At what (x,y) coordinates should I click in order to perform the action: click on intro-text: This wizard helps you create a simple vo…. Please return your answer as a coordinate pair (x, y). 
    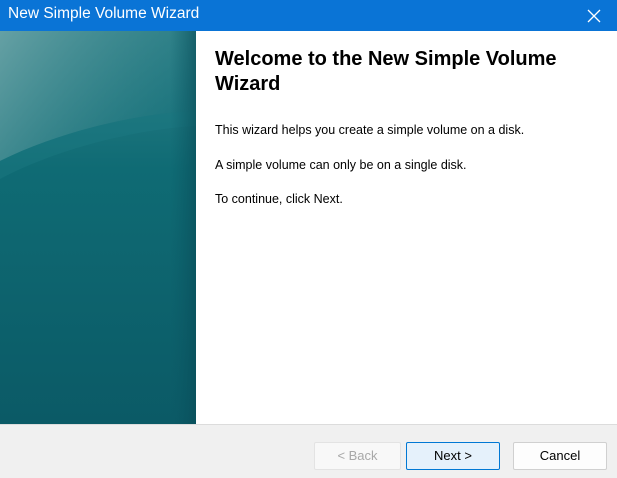
    Looking at the image, I should click on (370, 130).